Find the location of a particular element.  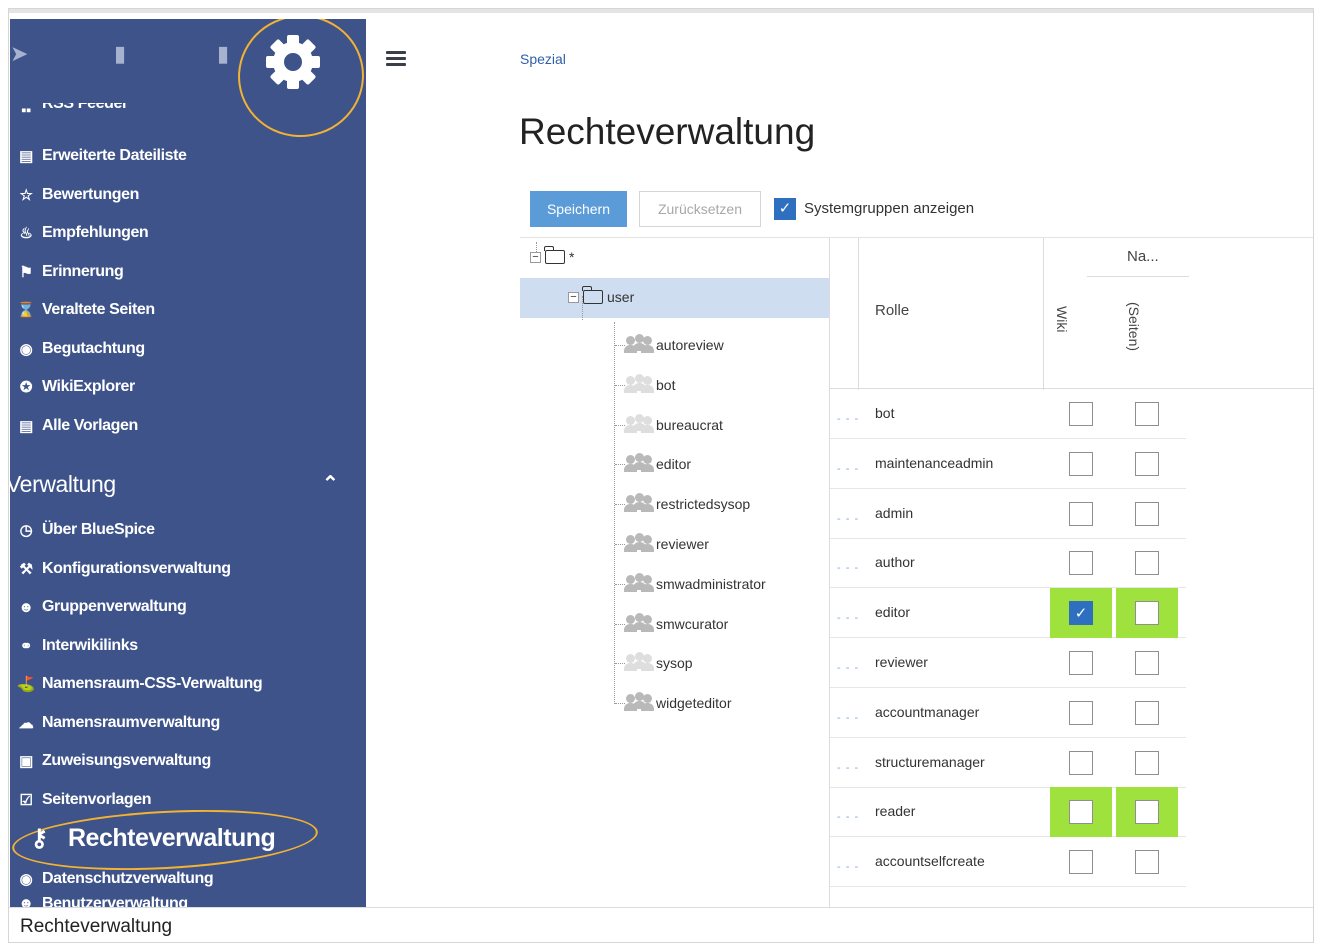

table-row: - - - accountmanager is located at coordinates (1008, 713).